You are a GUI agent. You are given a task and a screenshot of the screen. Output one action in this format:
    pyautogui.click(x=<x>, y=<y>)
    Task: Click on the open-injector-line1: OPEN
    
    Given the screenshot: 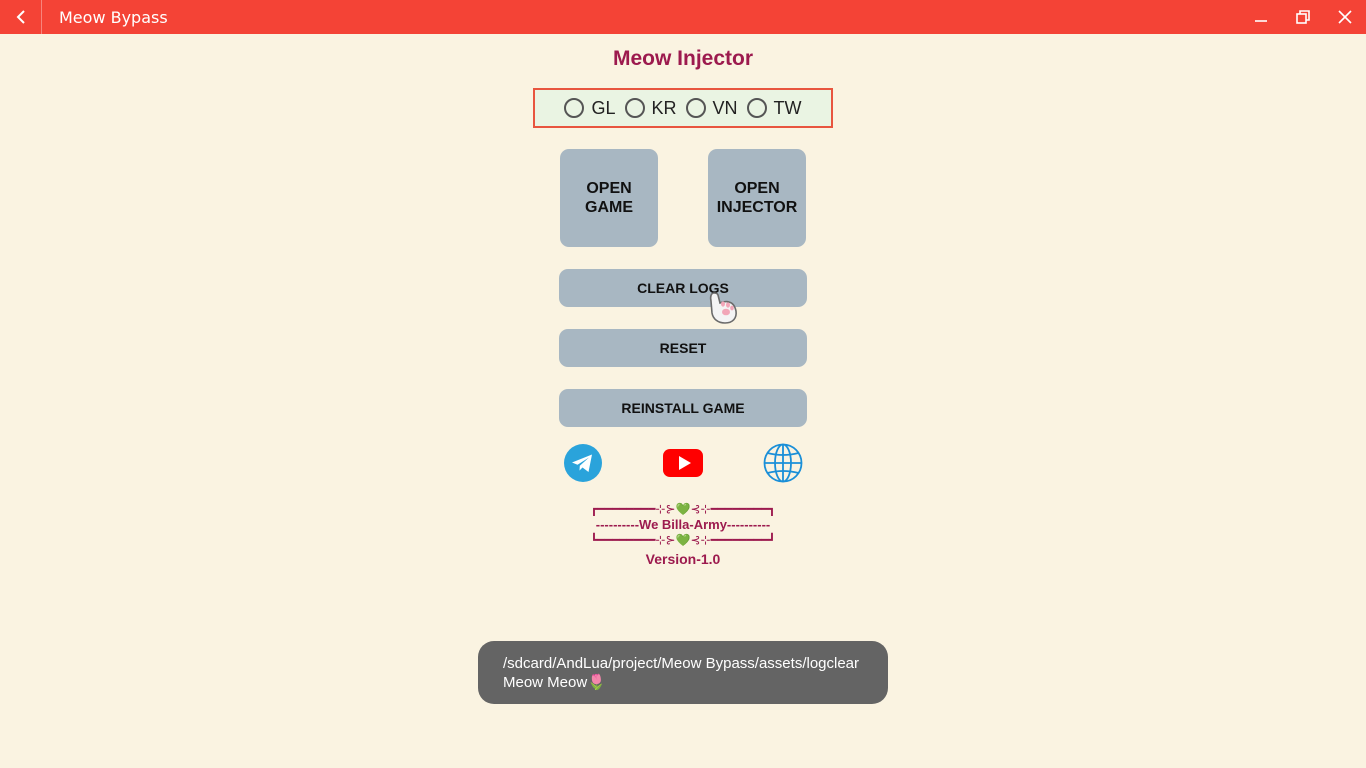 What is the action you would take?
    pyautogui.click(x=757, y=188)
    